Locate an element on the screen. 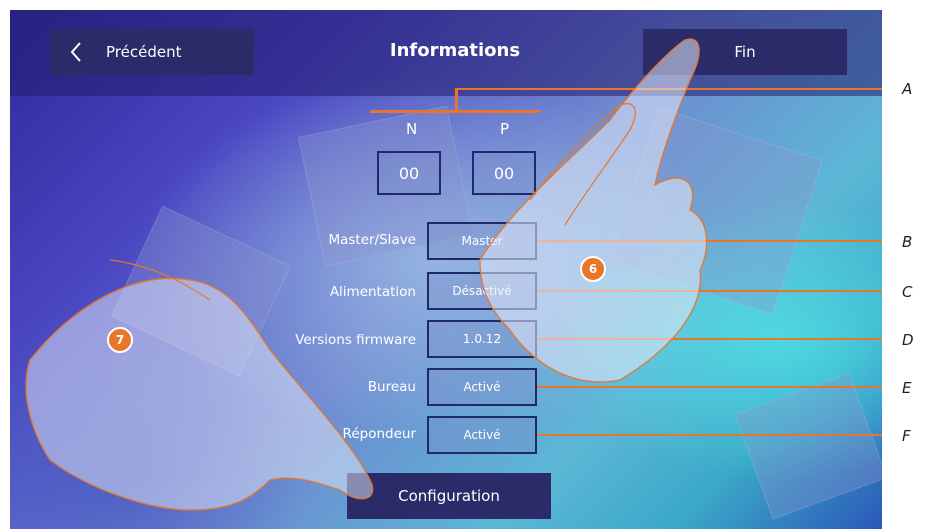  callout-letter-f: F is located at coordinates (906, 436).